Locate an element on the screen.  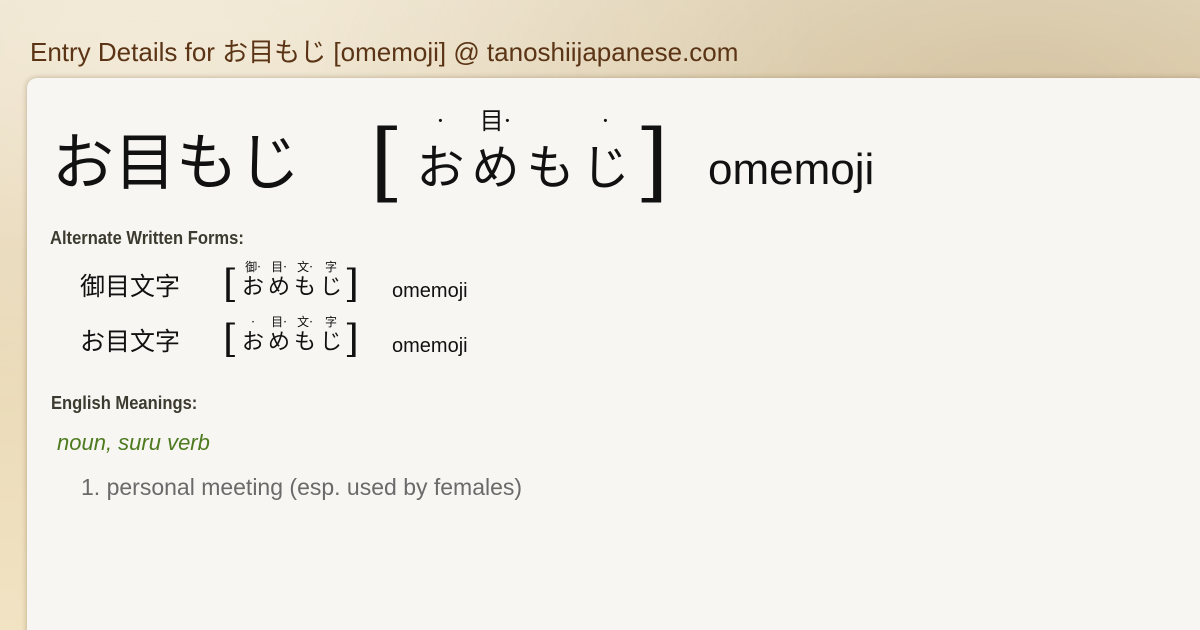
alternate-form-row: お目文字 [ · 目· 文· 字 お め も じ ] omemoji is located at coordinates (327, 341).